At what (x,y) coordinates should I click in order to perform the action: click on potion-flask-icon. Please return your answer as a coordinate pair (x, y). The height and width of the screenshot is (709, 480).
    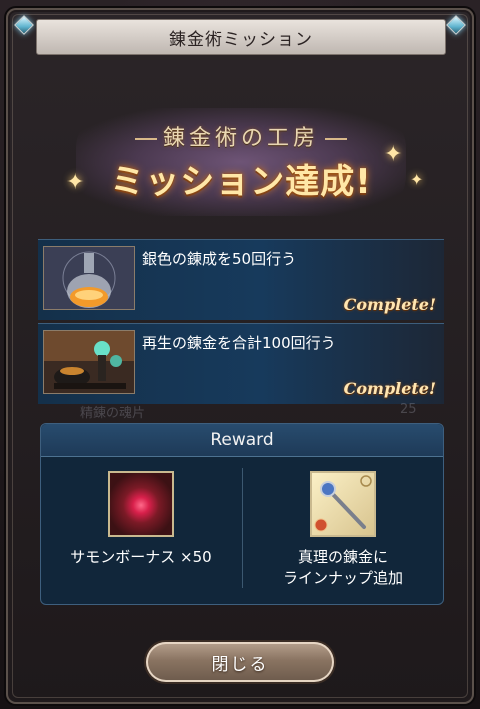
    Looking at the image, I should click on (89, 278).